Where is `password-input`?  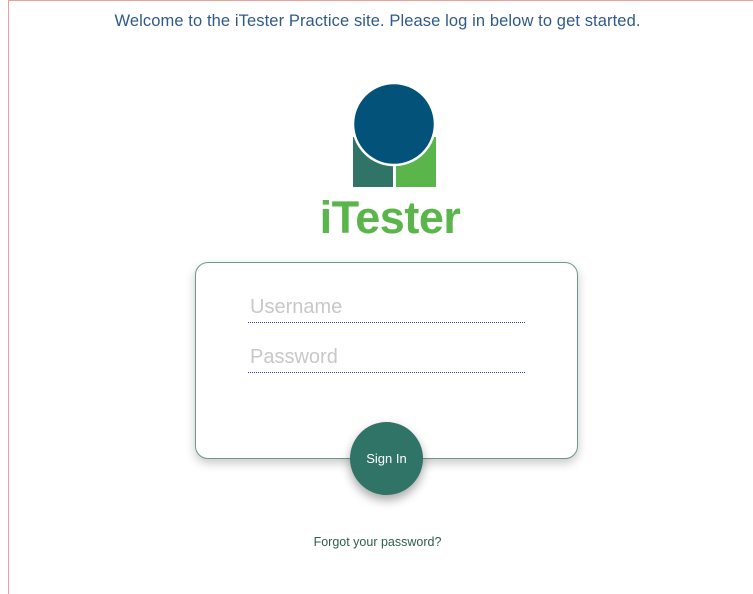
password-input is located at coordinates (386, 358).